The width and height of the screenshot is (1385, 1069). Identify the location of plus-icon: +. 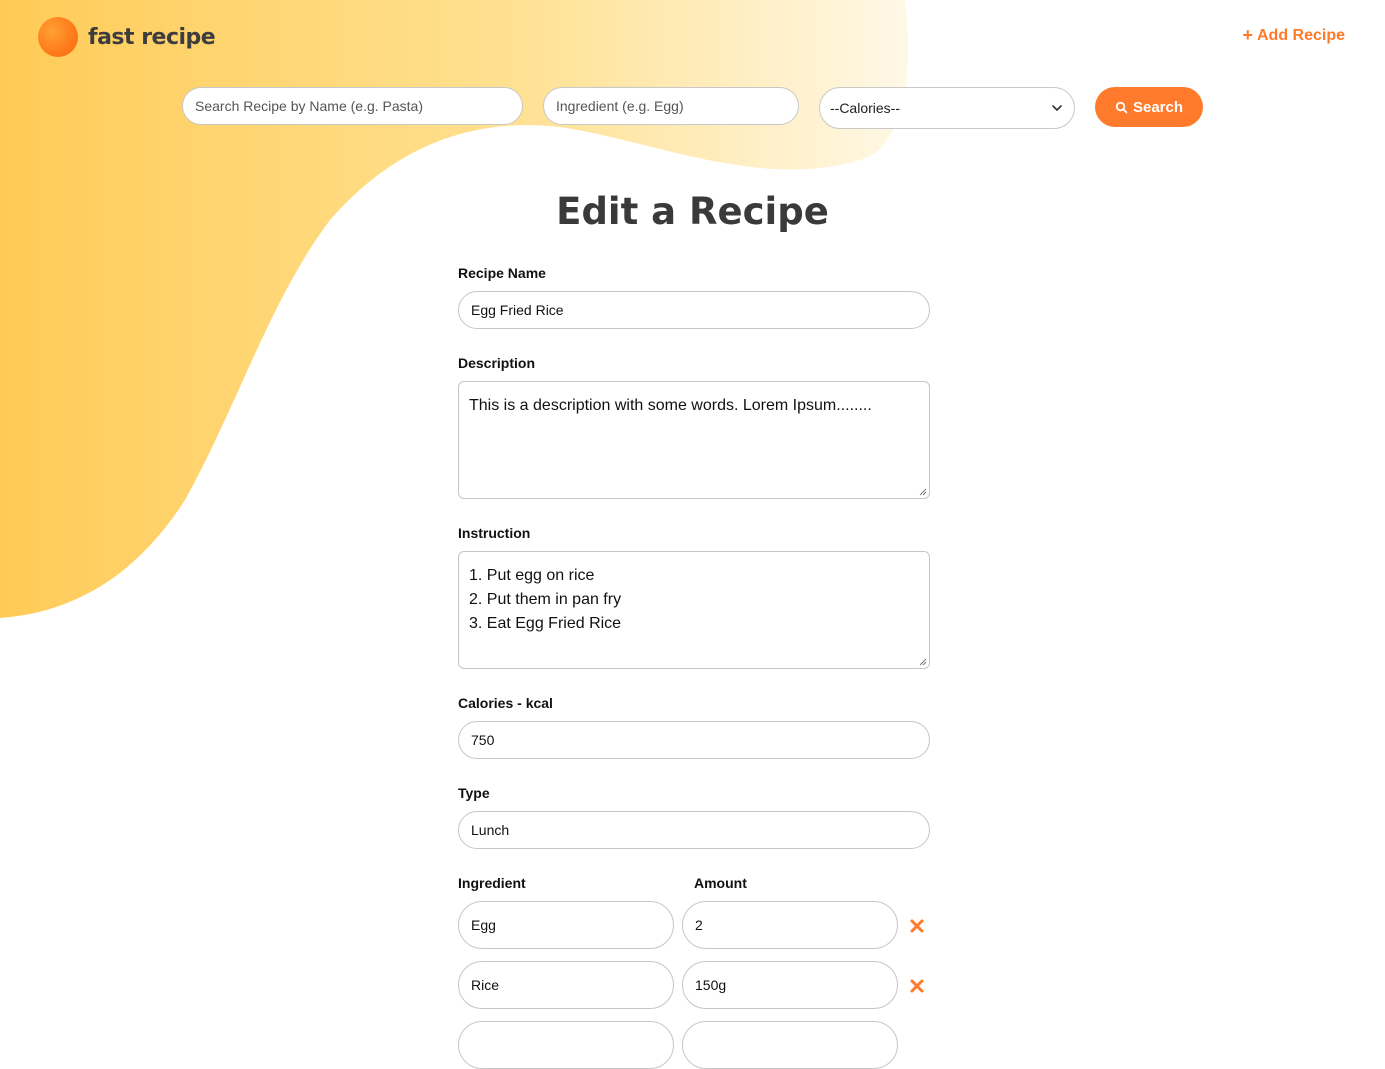
(1247, 35).